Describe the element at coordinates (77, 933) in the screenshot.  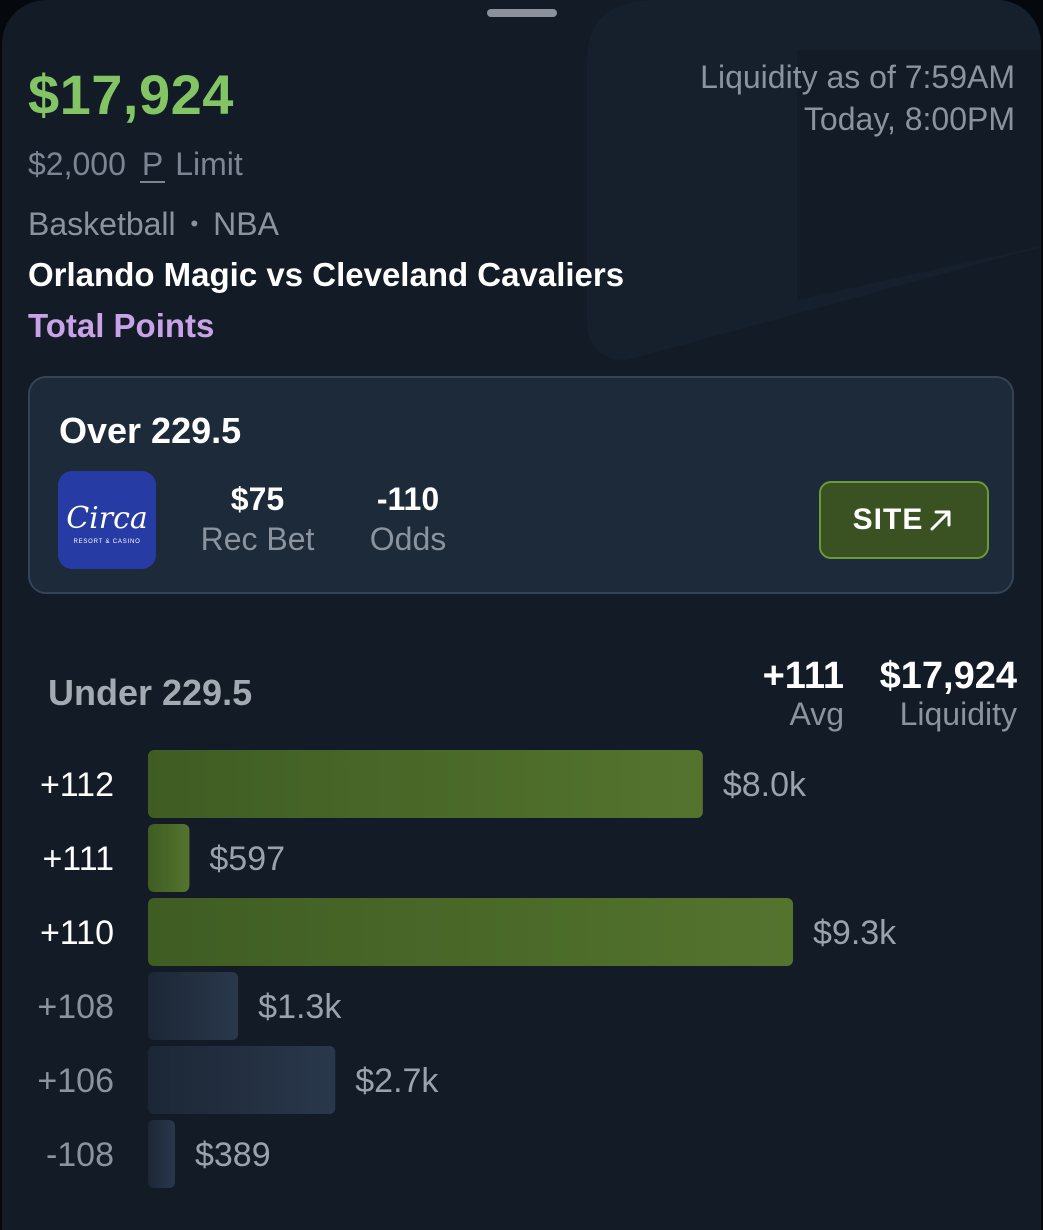
I see `bar-odds-label: +110` at that location.